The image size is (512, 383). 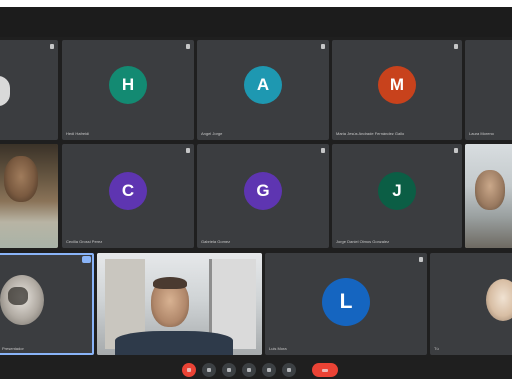 I want to click on participant-name: Jorge Daniel Olmos Gonzalez, so click(x=363, y=241).